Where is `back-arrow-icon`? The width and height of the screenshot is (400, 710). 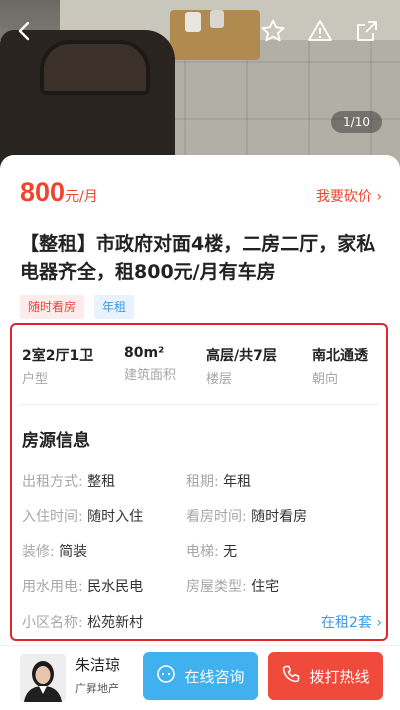 back-arrow-icon is located at coordinates (25, 31).